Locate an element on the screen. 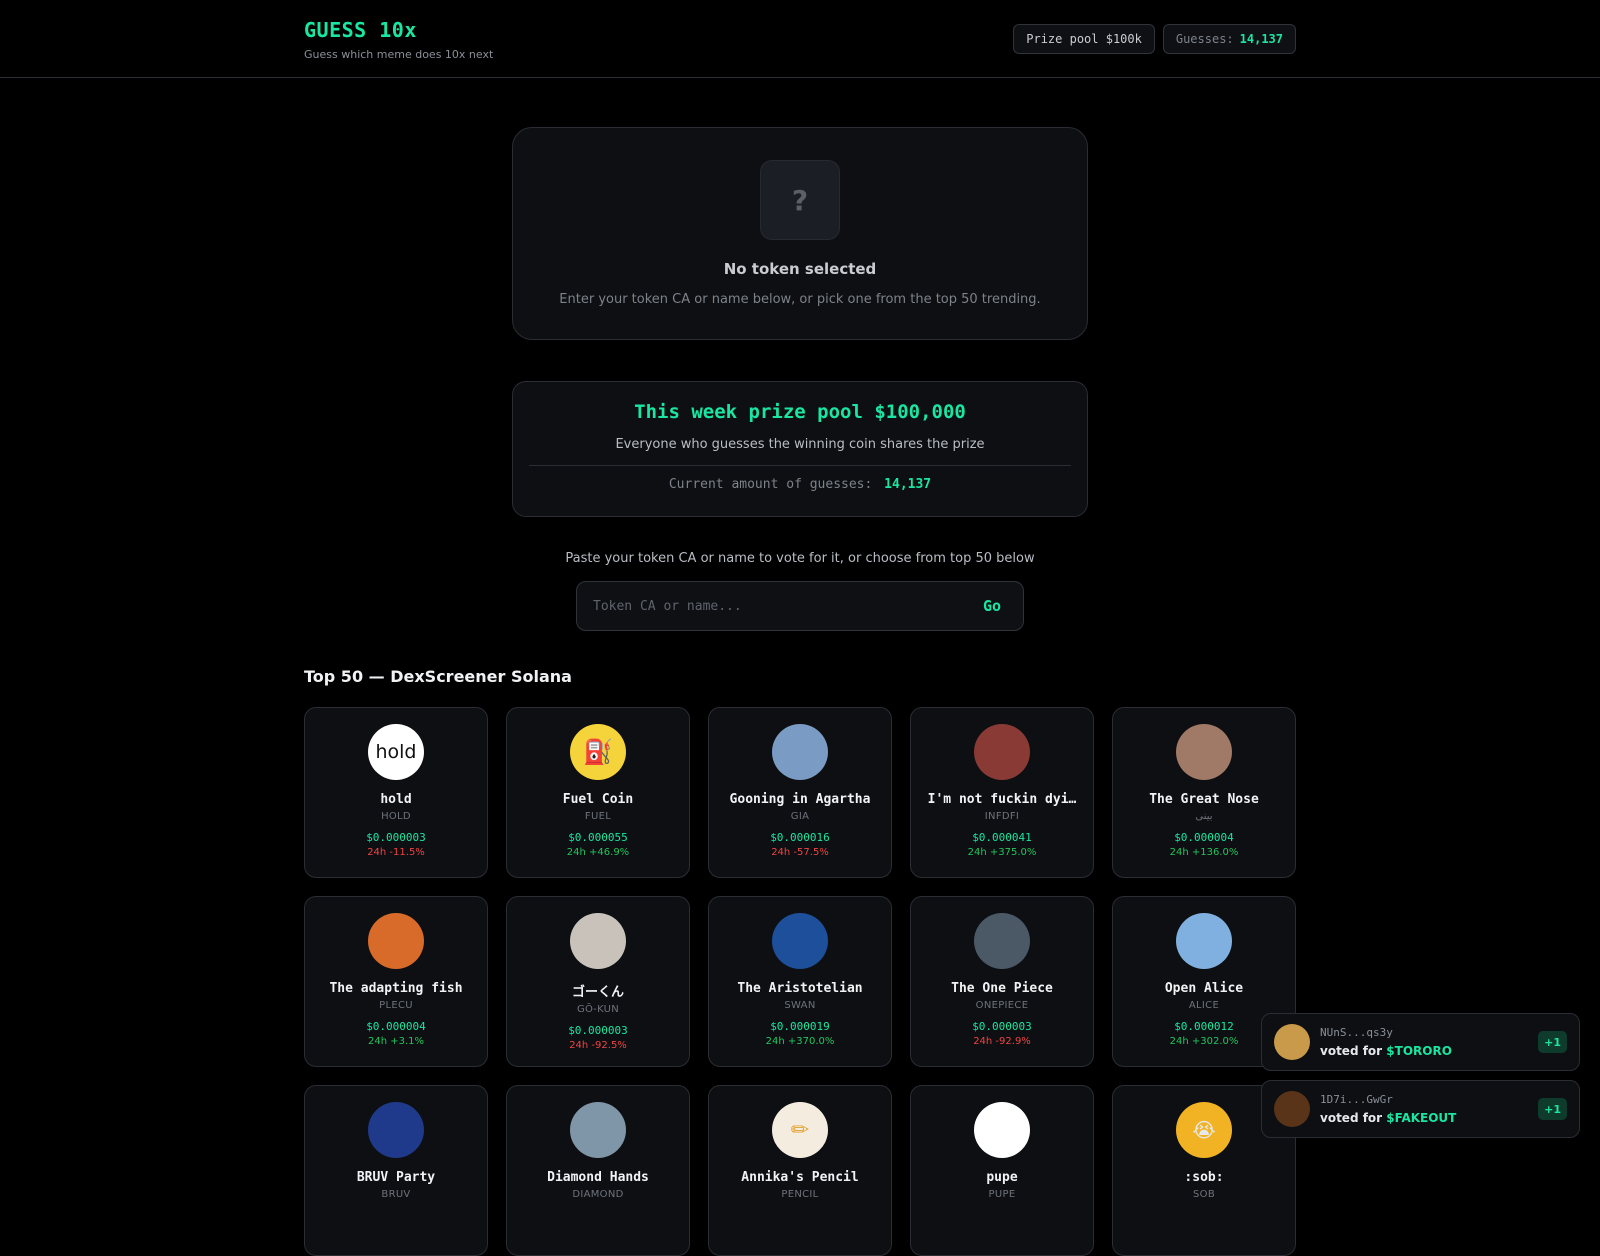 The image size is (1600, 1256). token-symbol: SWAN is located at coordinates (800, 1005).